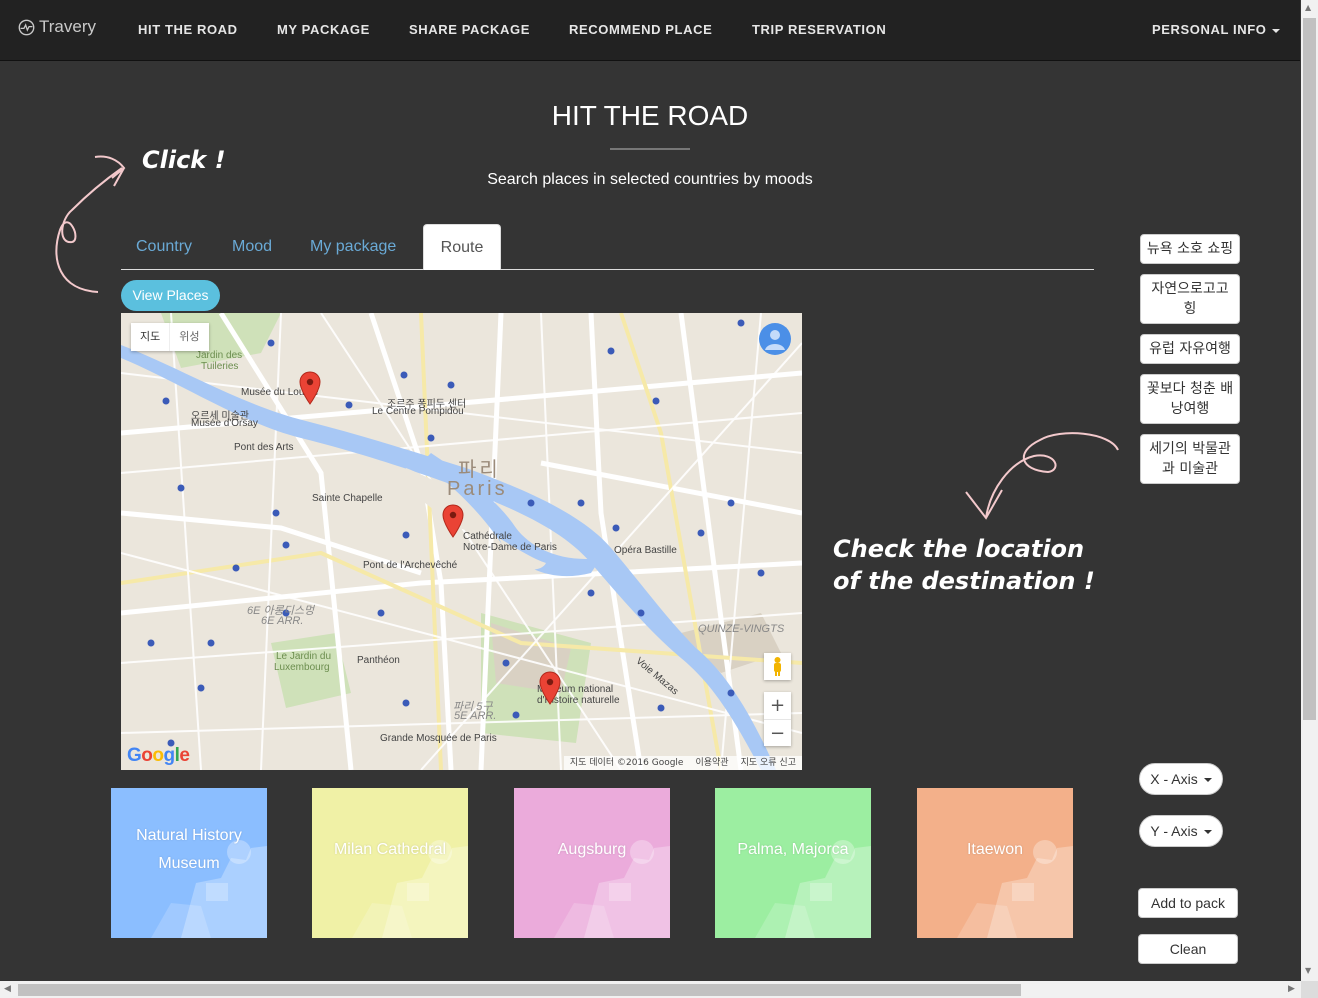 The width and height of the screenshot is (1318, 998). Describe the element at coordinates (158, 755) in the screenshot. I see `google-logo: Google` at that location.